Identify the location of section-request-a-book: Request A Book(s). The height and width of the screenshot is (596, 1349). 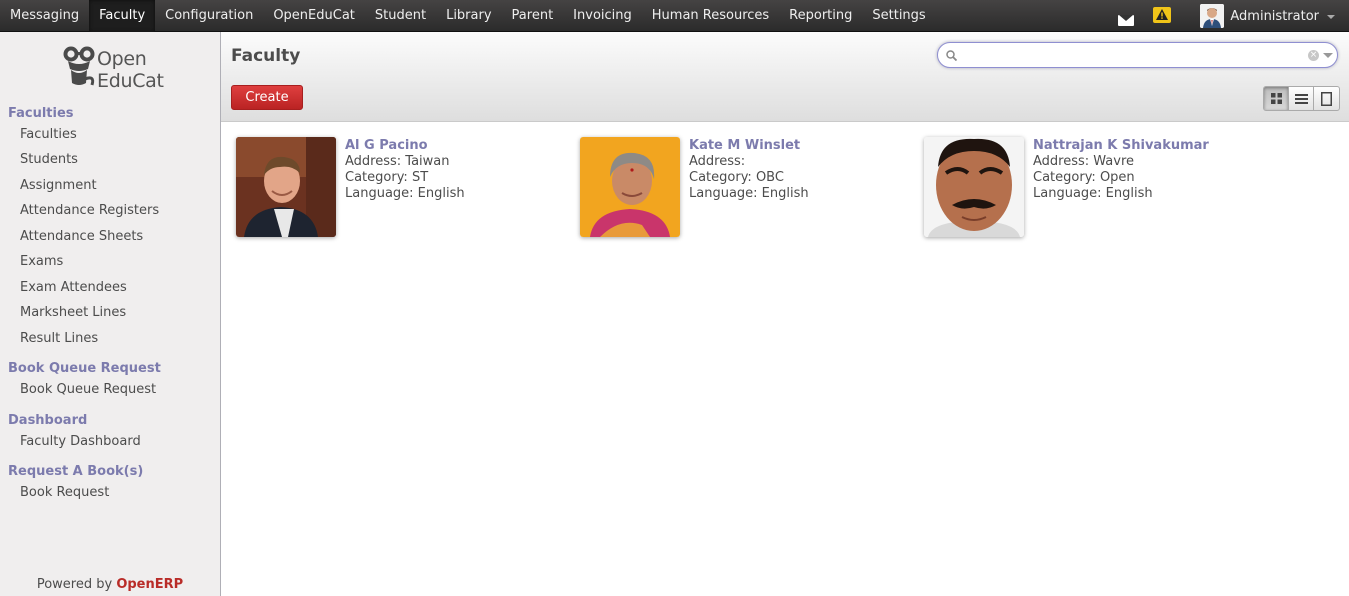
(76, 471).